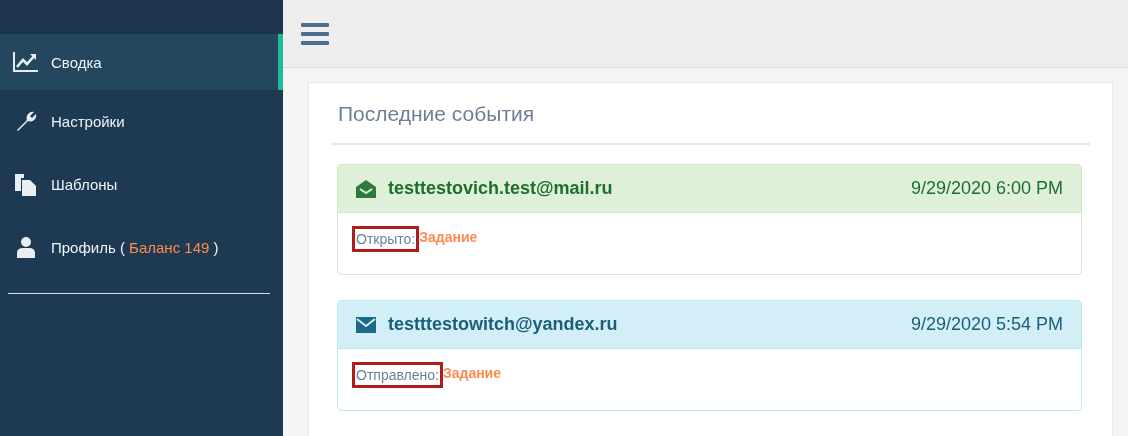  Describe the element at coordinates (386, 239) in the screenshot. I see `event-status: Открыто:` at that location.